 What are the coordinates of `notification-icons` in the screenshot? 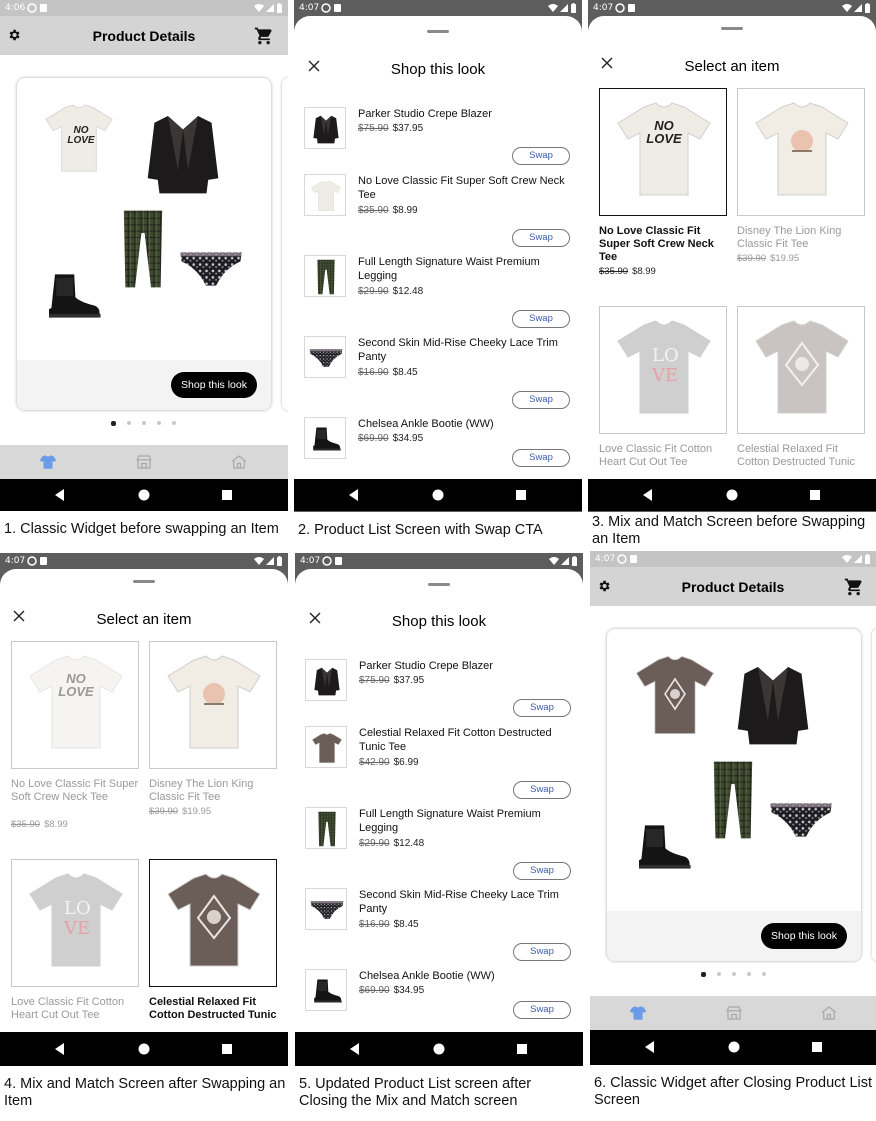 It's located at (38, 8).